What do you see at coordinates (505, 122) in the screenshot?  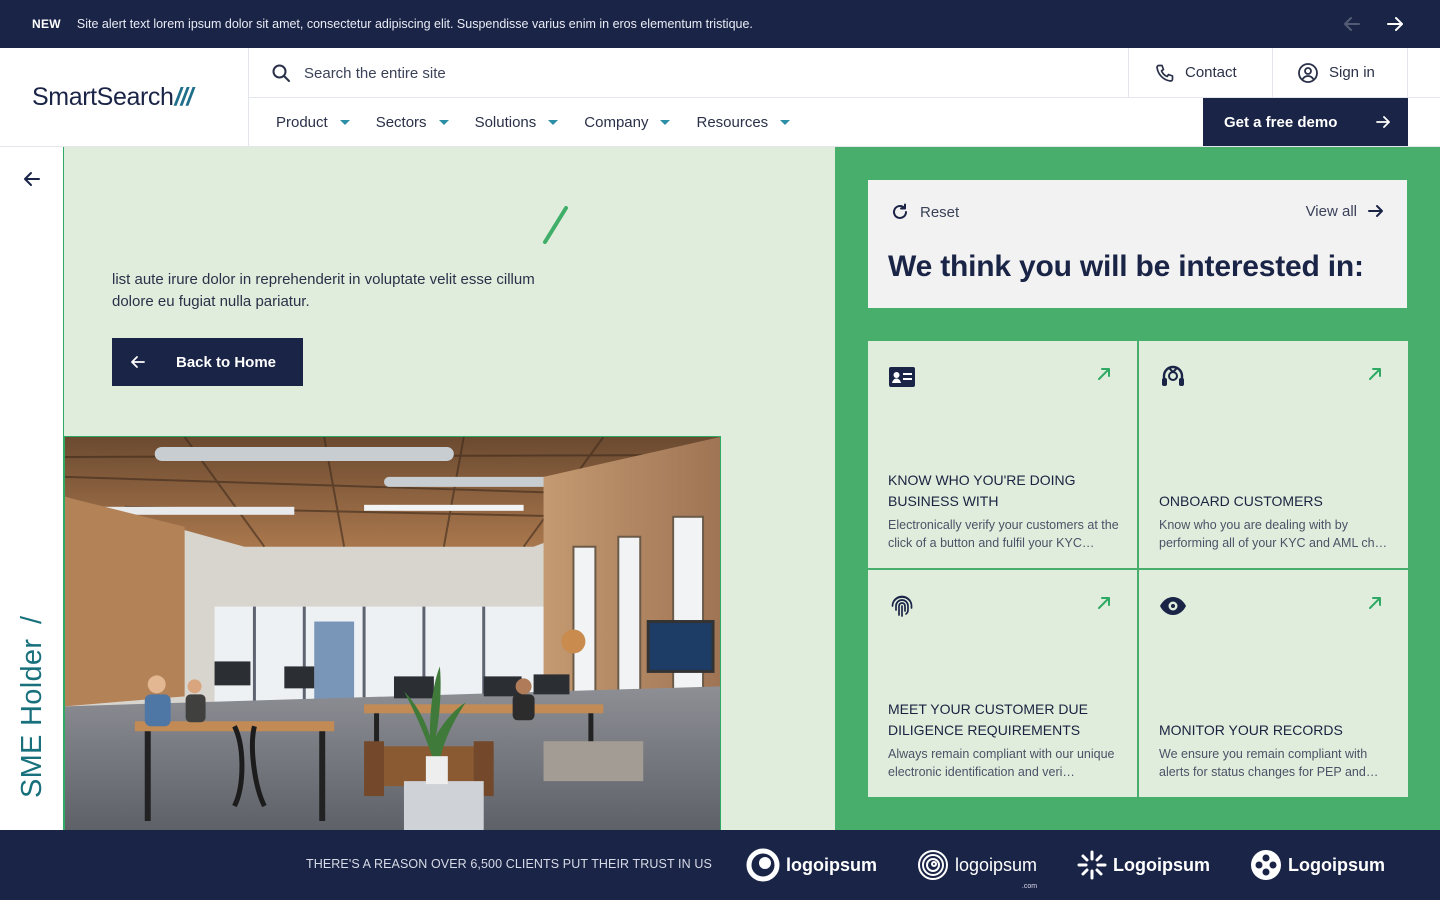 I see `nav-label: Solutions` at bounding box center [505, 122].